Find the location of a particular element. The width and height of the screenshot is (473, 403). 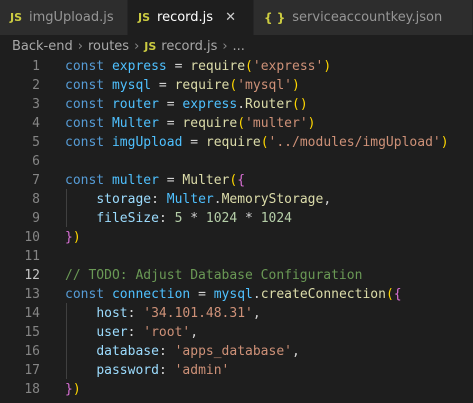

code-text: user: 'root', is located at coordinates (131, 332).